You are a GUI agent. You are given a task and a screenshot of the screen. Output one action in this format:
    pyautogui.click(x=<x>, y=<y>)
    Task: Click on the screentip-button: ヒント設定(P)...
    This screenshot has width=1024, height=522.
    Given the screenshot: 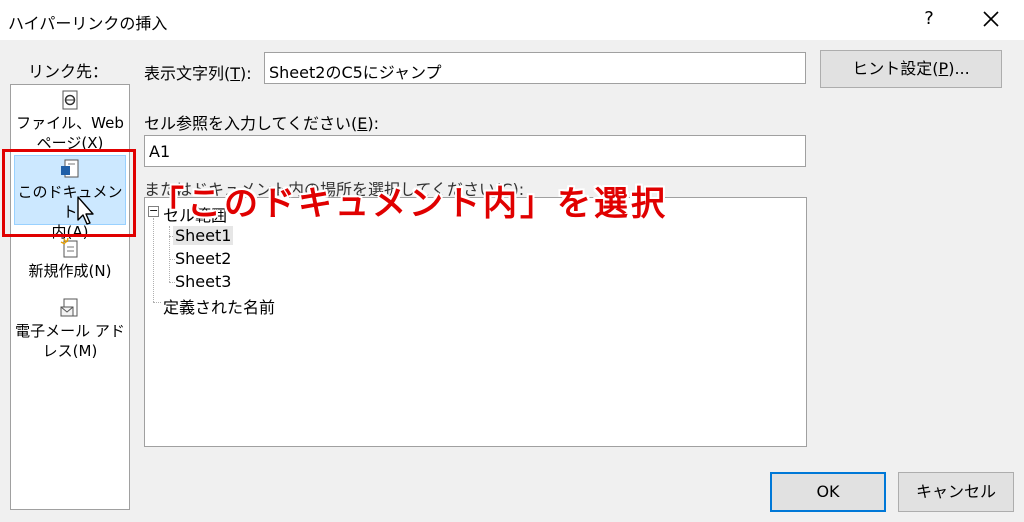 What is the action you would take?
    pyautogui.click(x=911, y=69)
    